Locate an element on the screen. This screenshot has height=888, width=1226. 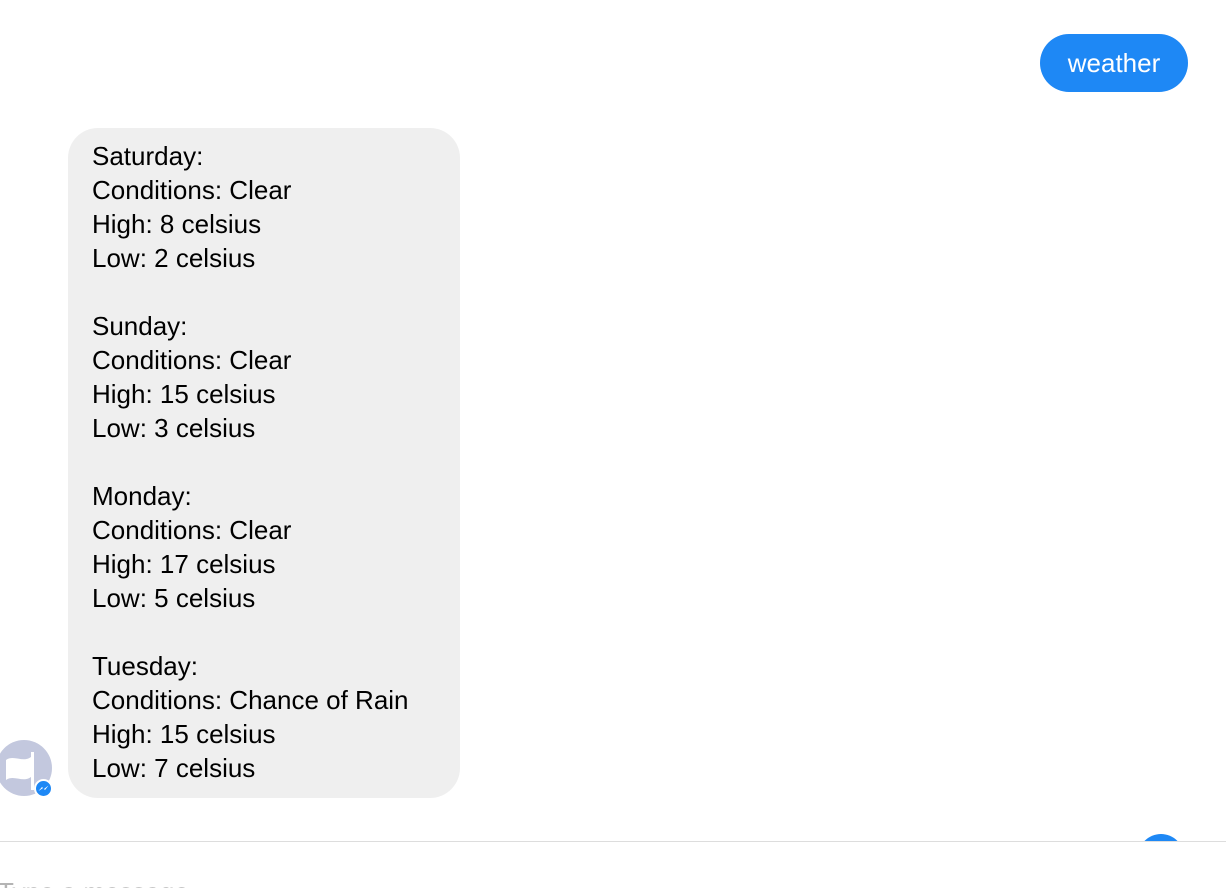
messenger-badge is located at coordinates (43, 788).